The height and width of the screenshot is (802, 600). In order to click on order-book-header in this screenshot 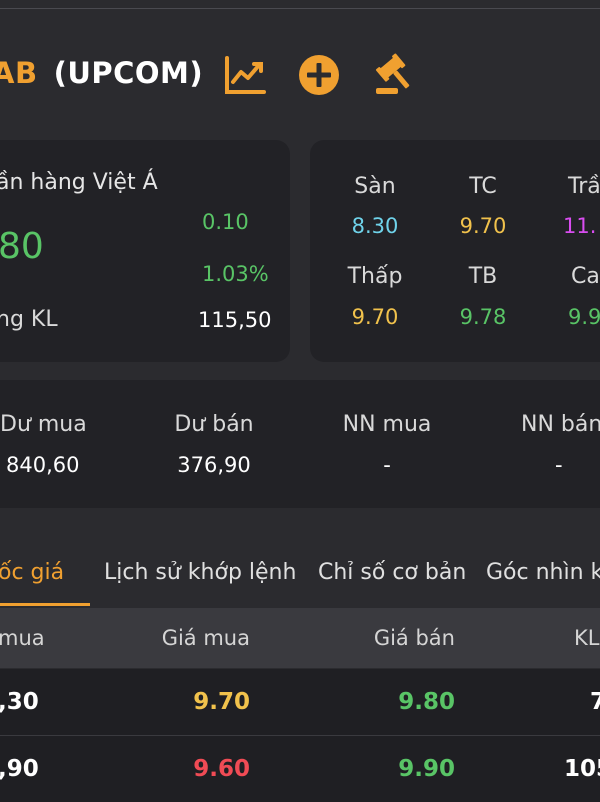, I will do `click(300, 638)`.